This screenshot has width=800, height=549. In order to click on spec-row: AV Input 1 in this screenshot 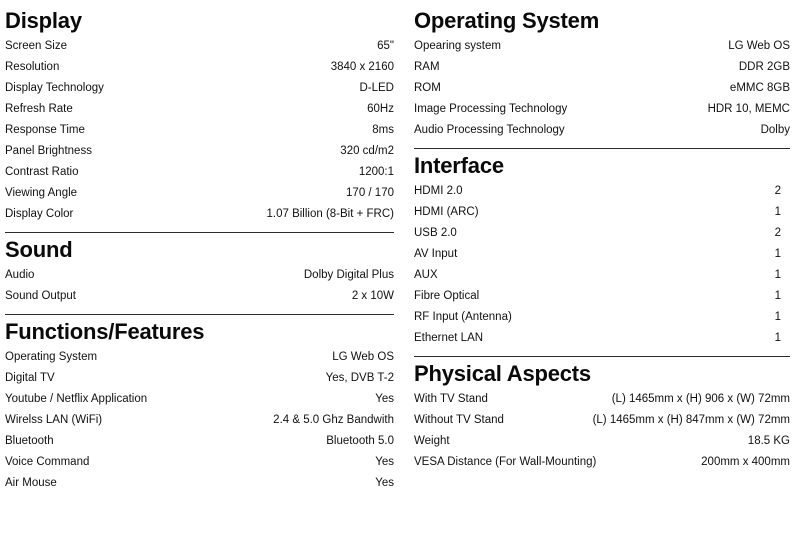, I will do `click(602, 254)`.